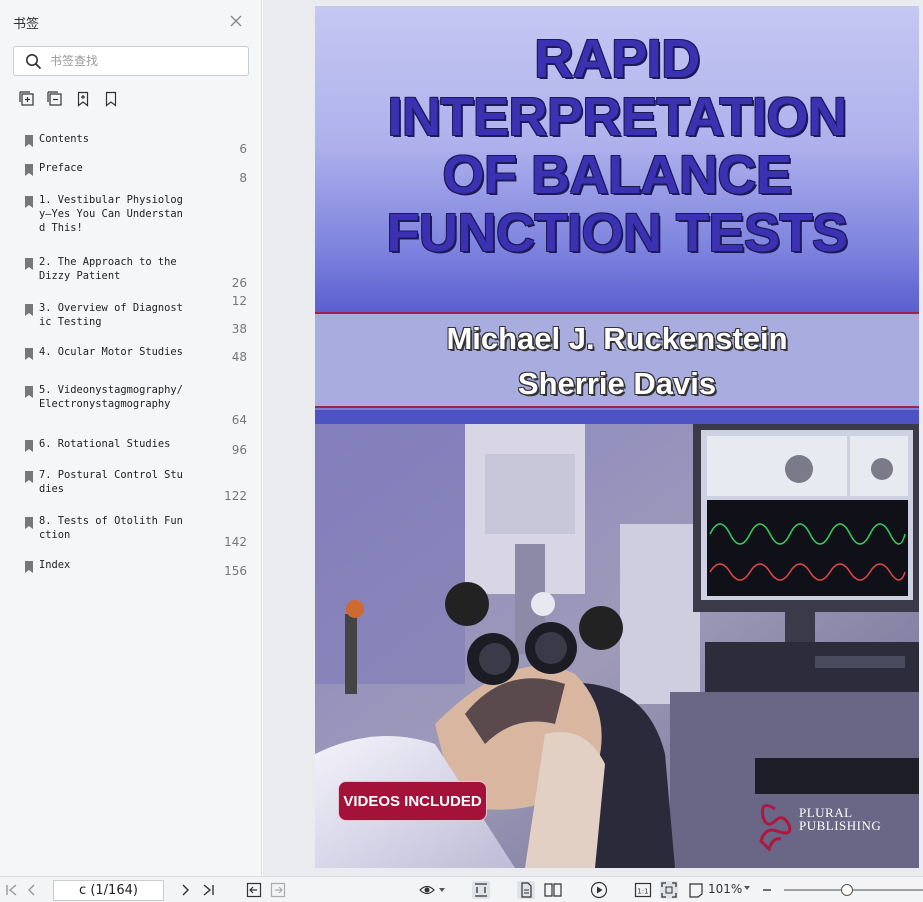  Describe the element at coordinates (55, 99) in the screenshot. I see `collapse-all-icon` at that location.